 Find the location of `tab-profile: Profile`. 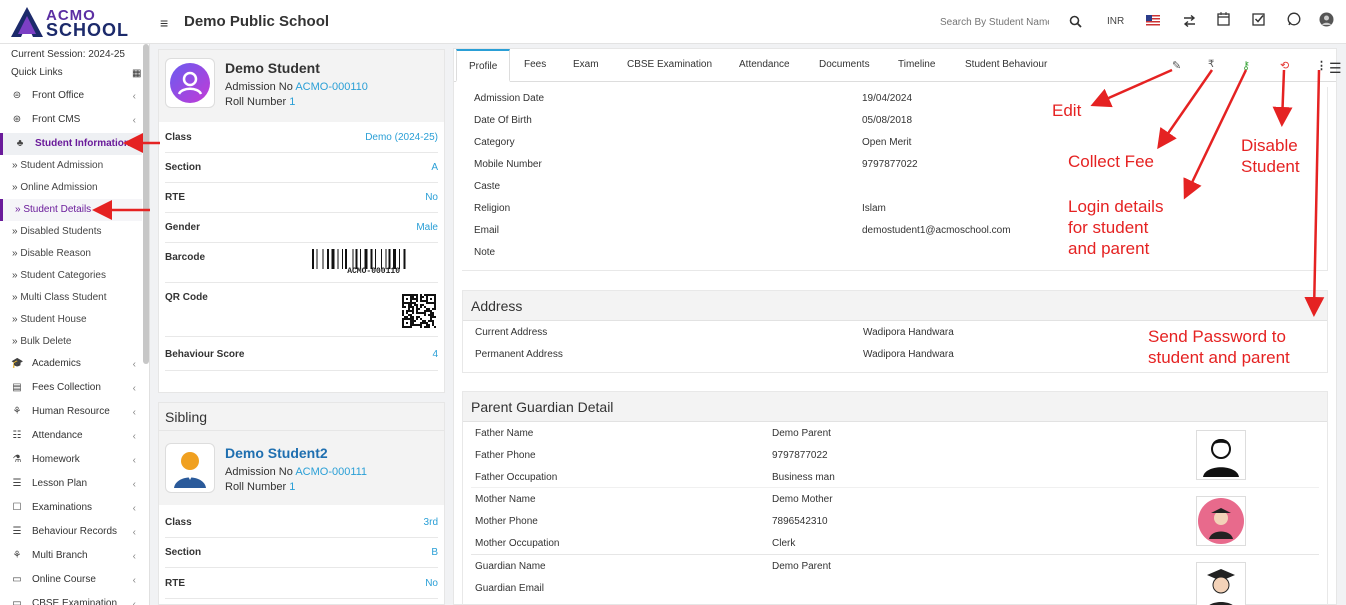

tab-profile: Profile is located at coordinates (483, 65).